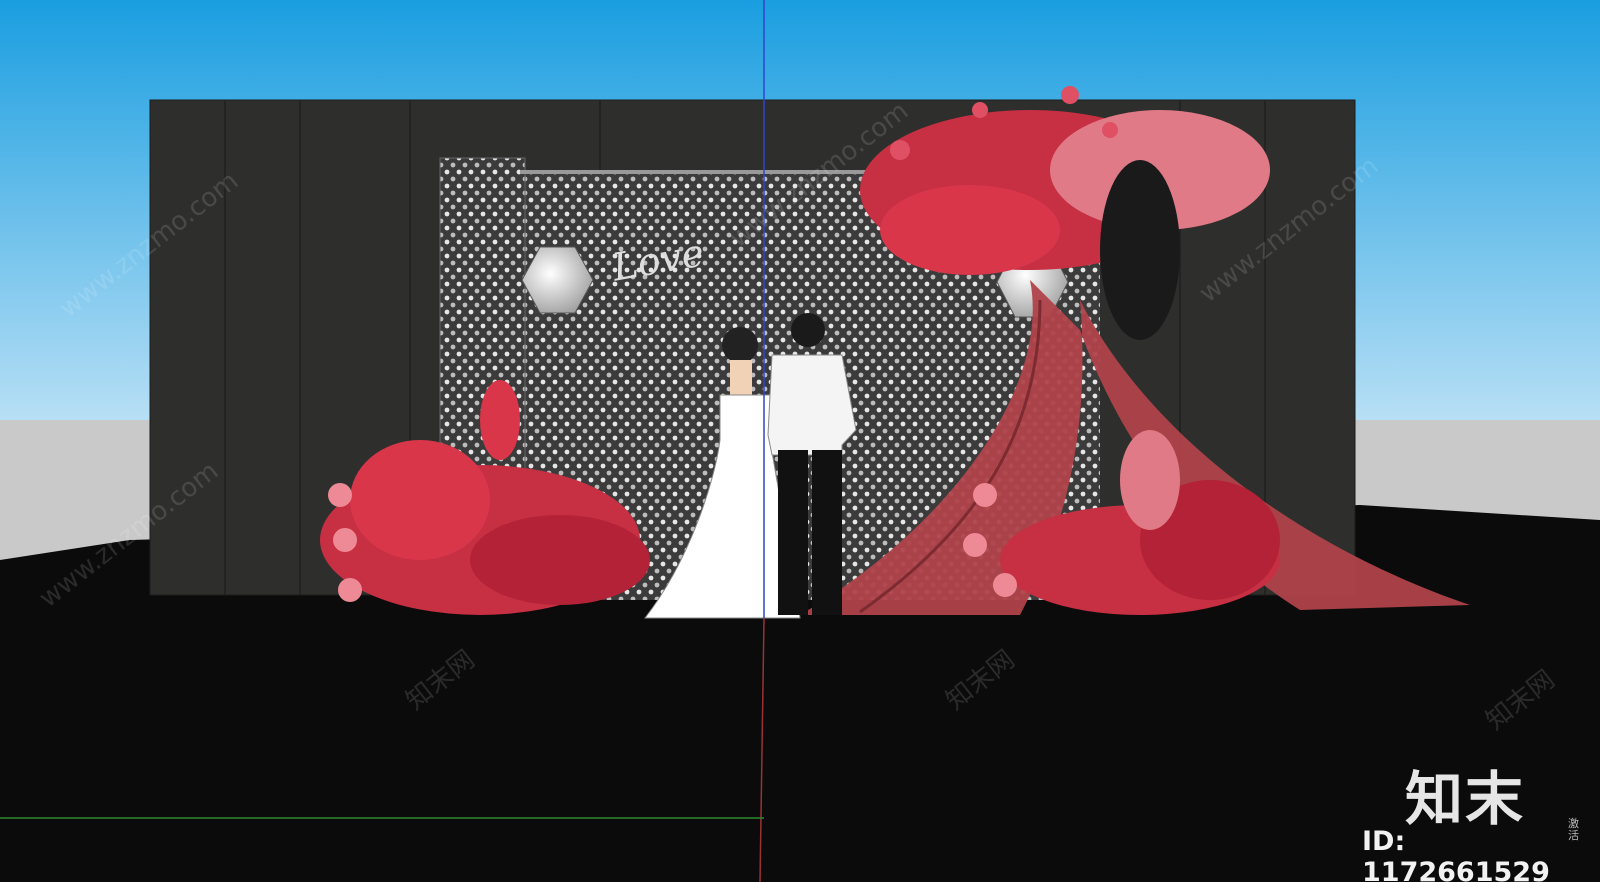 Image resolution: width=1600 pixels, height=882 pixels. Describe the element at coordinates (1465, 799) in the screenshot. I see `brand-logo: 知末` at that location.